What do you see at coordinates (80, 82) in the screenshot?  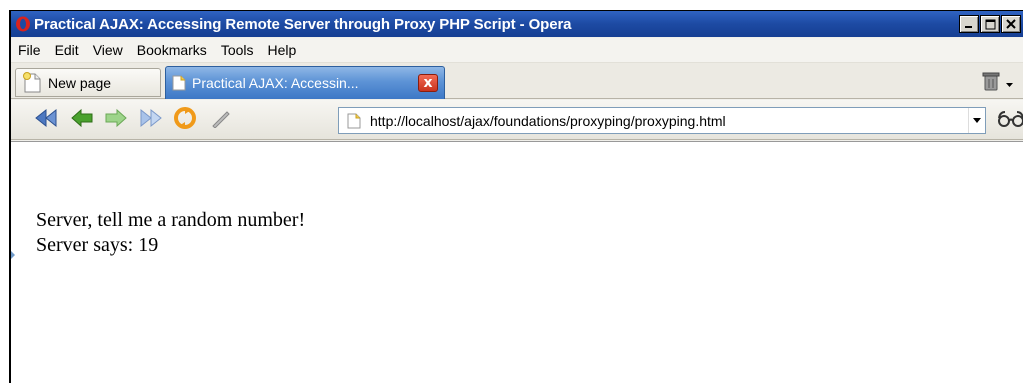 I see `tab-new-page-label: New page` at bounding box center [80, 82].